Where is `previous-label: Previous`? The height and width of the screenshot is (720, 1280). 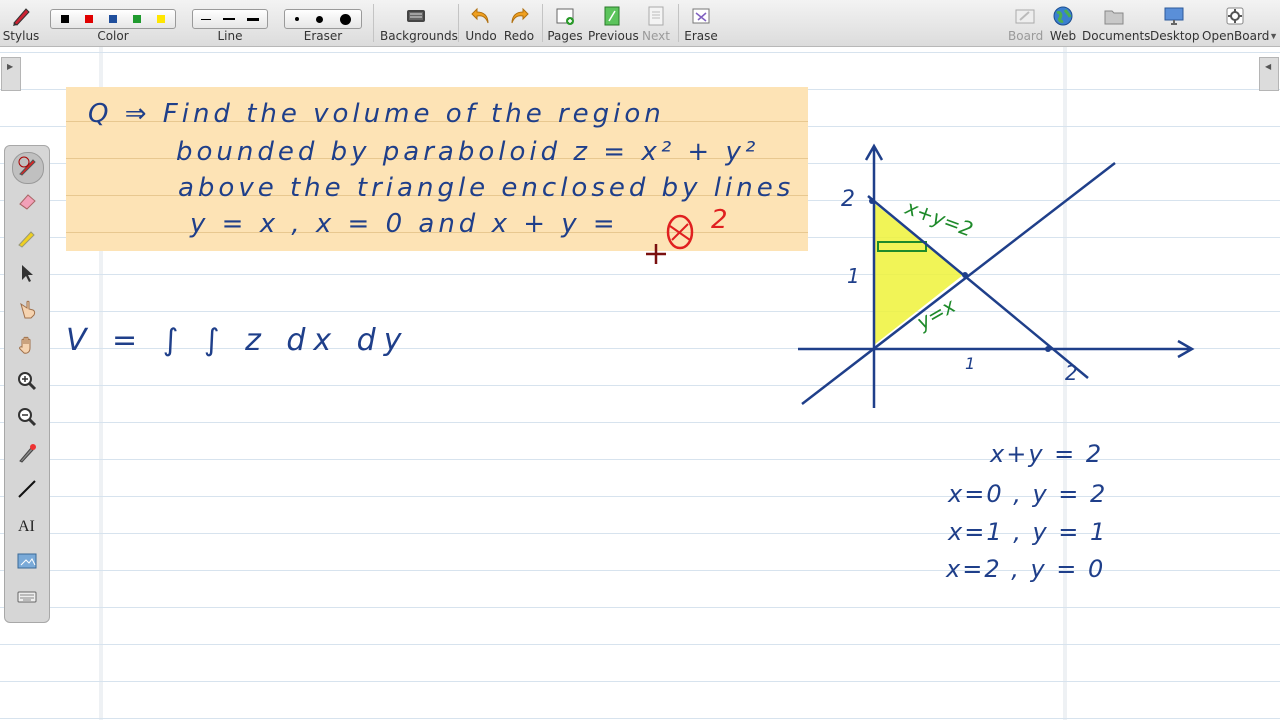
previous-label: Previous is located at coordinates (613, 36).